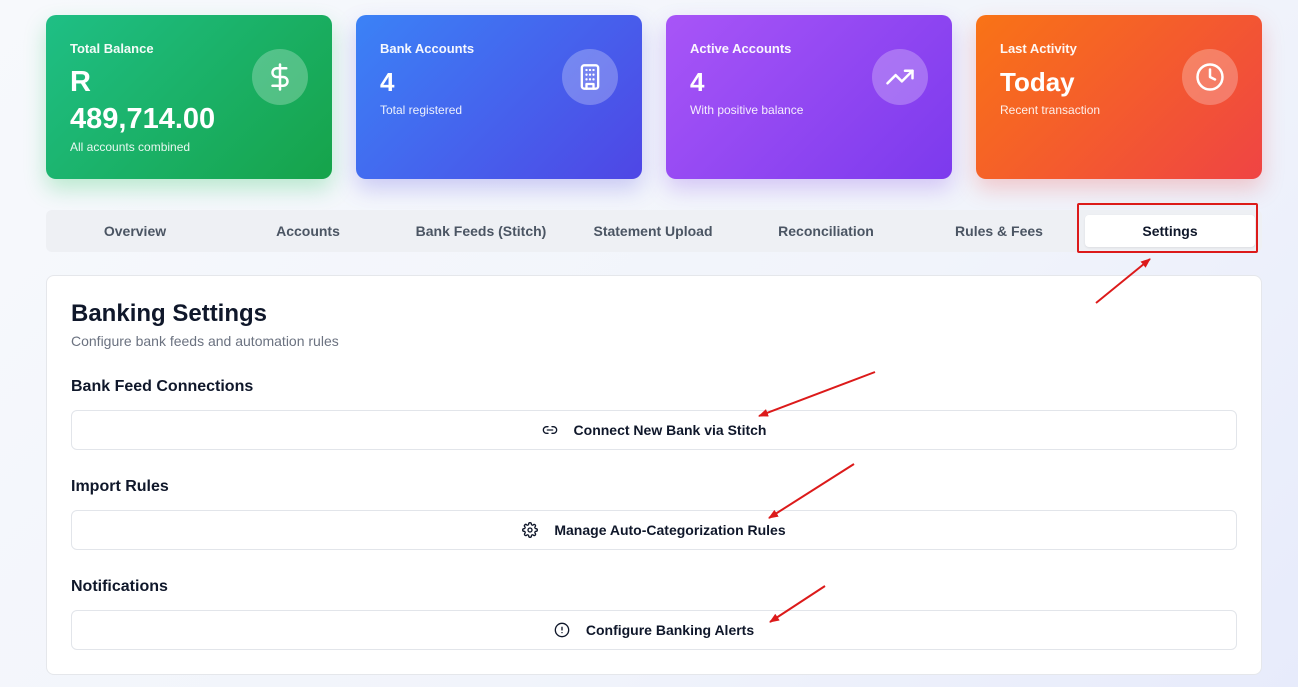 Image resolution: width=1298 pixels, height=687 pixels. I want to click on tab-rules-fees: Rules & Fees, so click(999, 231).